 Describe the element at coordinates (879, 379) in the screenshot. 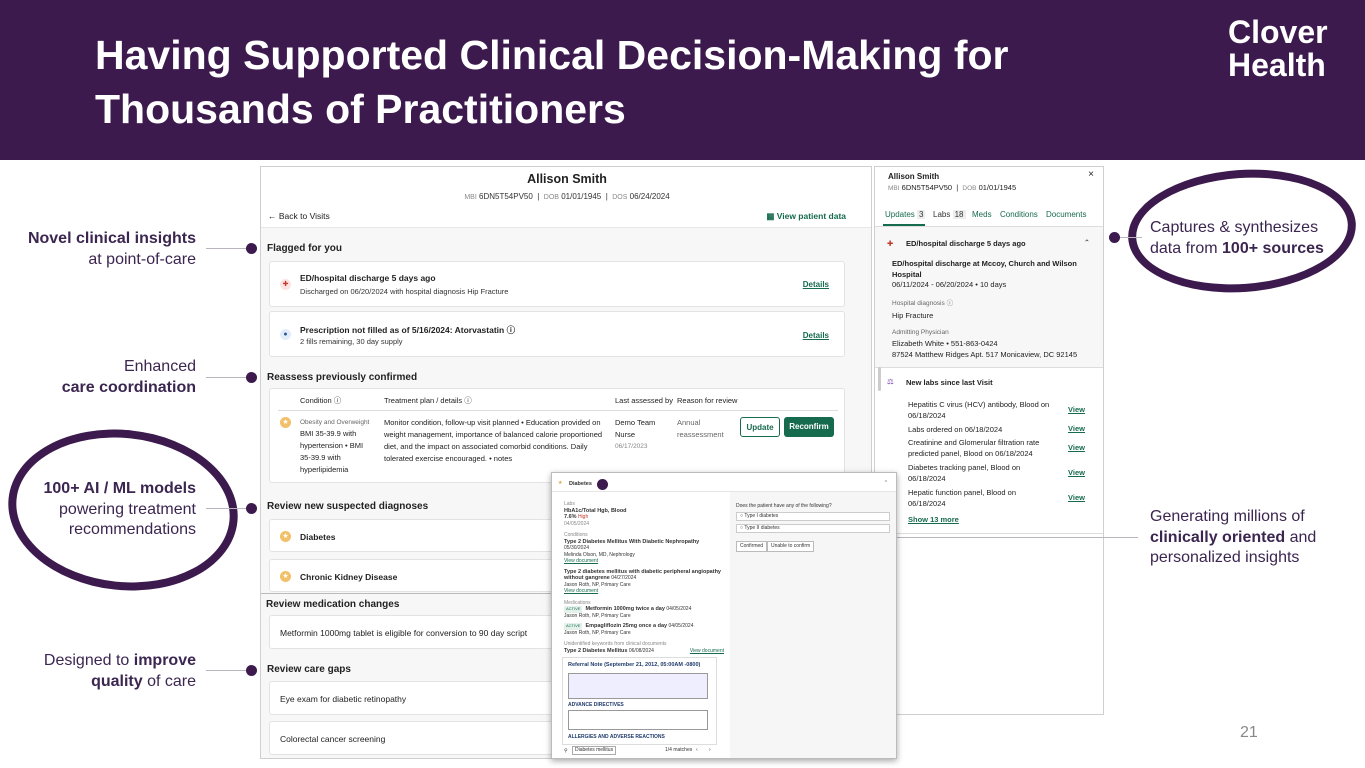

I see `scrollbar` at that location.